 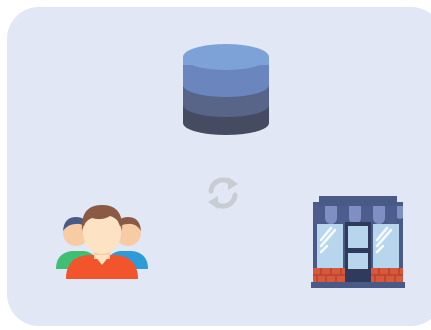 What do you see at coordinates (226, 90) in the screenshot?
I see `database-icon` at bounding box center [226, 90].